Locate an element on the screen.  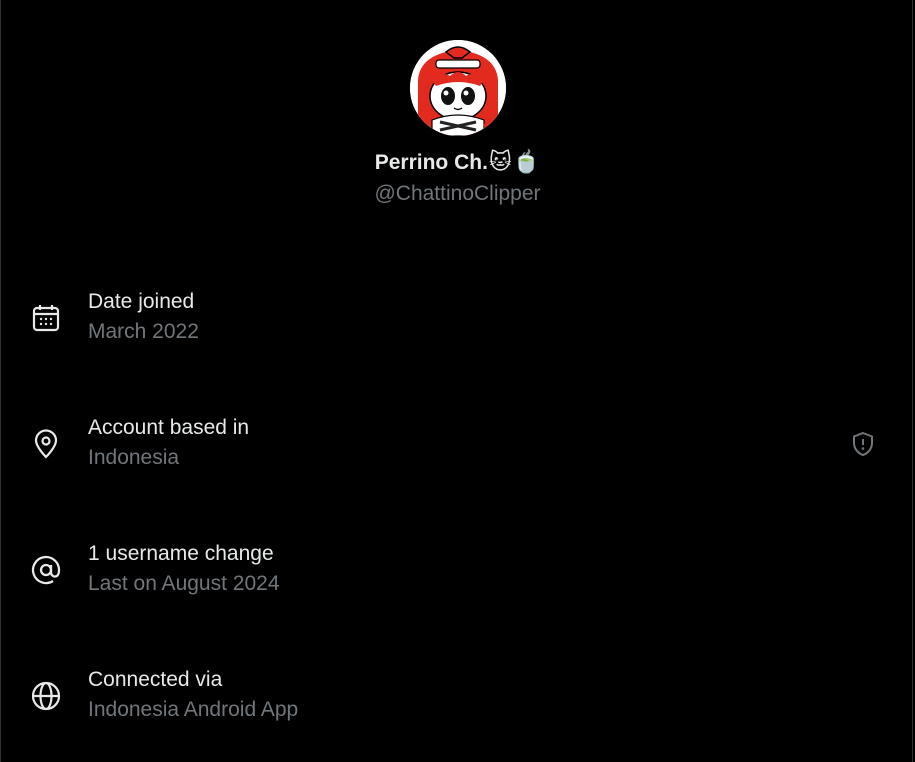
date-joined-value: March 2022 is located at coordinates (143, 331).